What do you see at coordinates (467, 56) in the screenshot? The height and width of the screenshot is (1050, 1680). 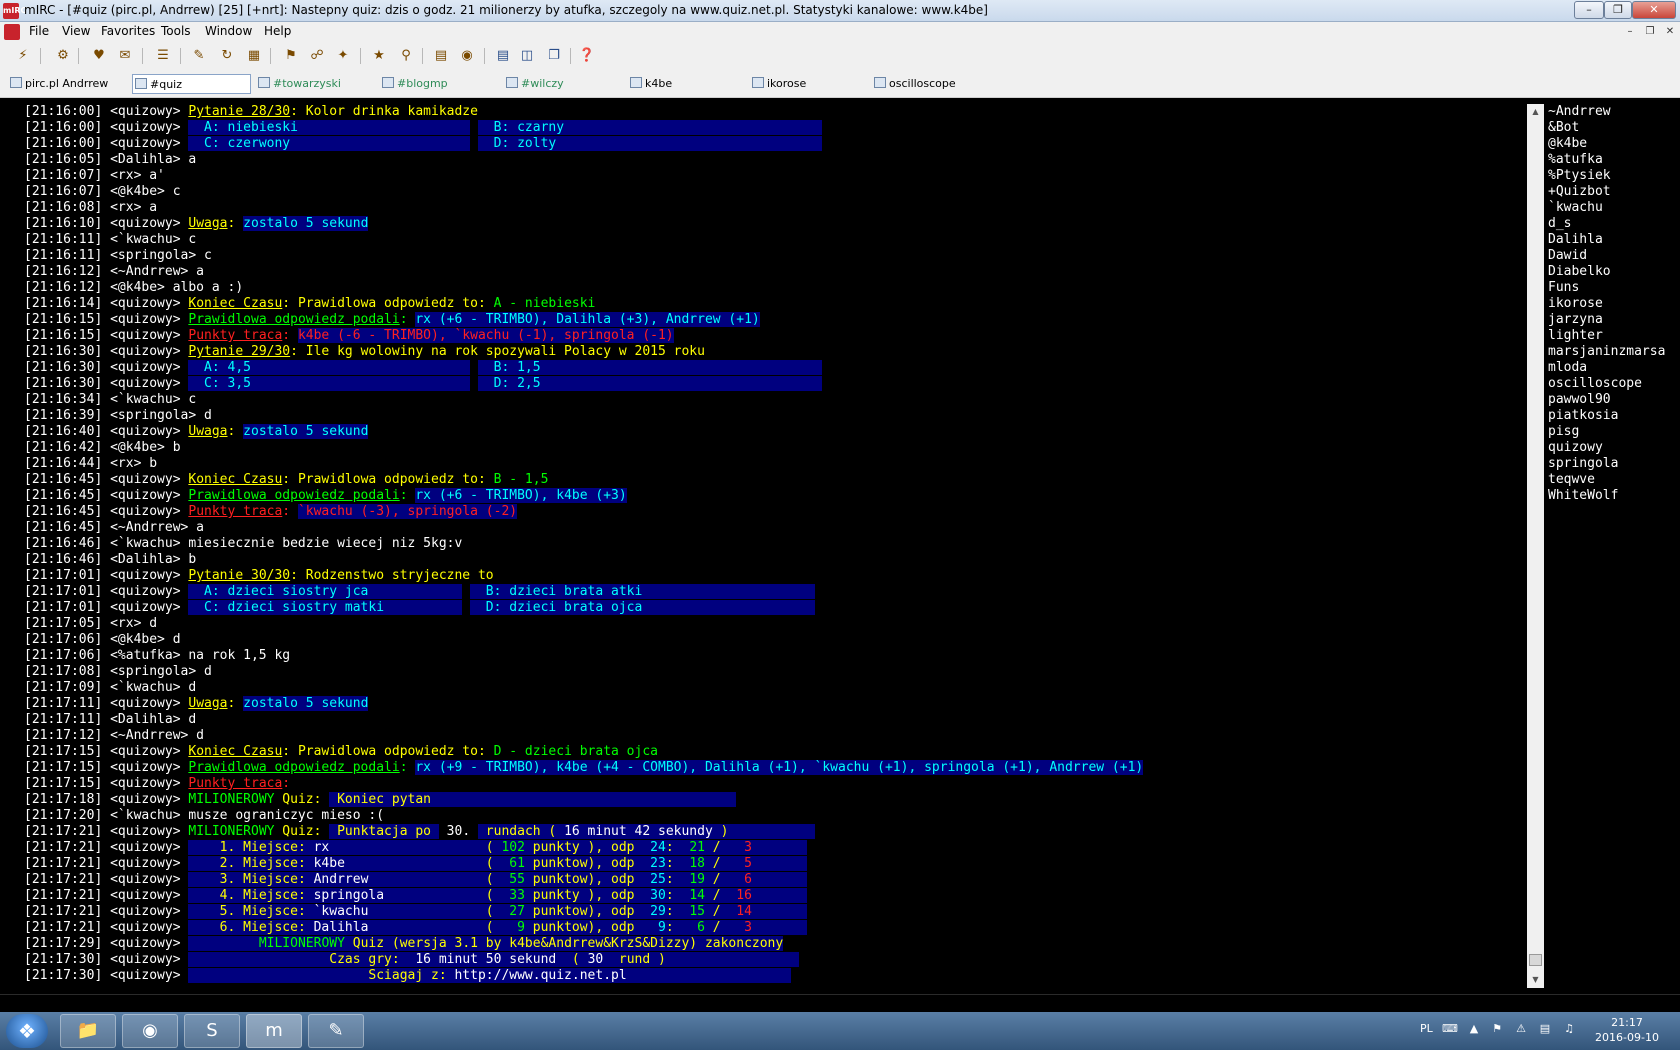 I see `received-folder-icon: ◉` at bounding box center [467, 56].